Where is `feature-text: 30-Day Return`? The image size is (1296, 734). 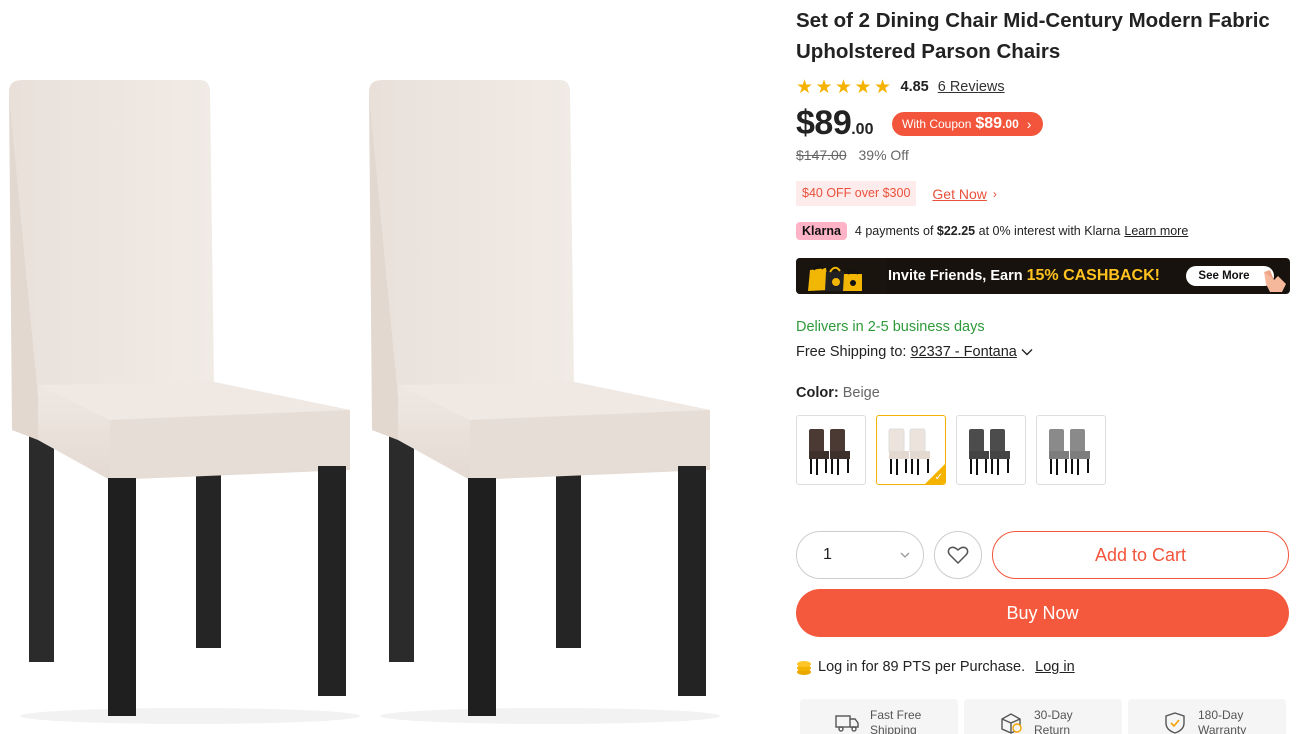 feature-text: 30-Day Return is located at coordinates (1074, 721).